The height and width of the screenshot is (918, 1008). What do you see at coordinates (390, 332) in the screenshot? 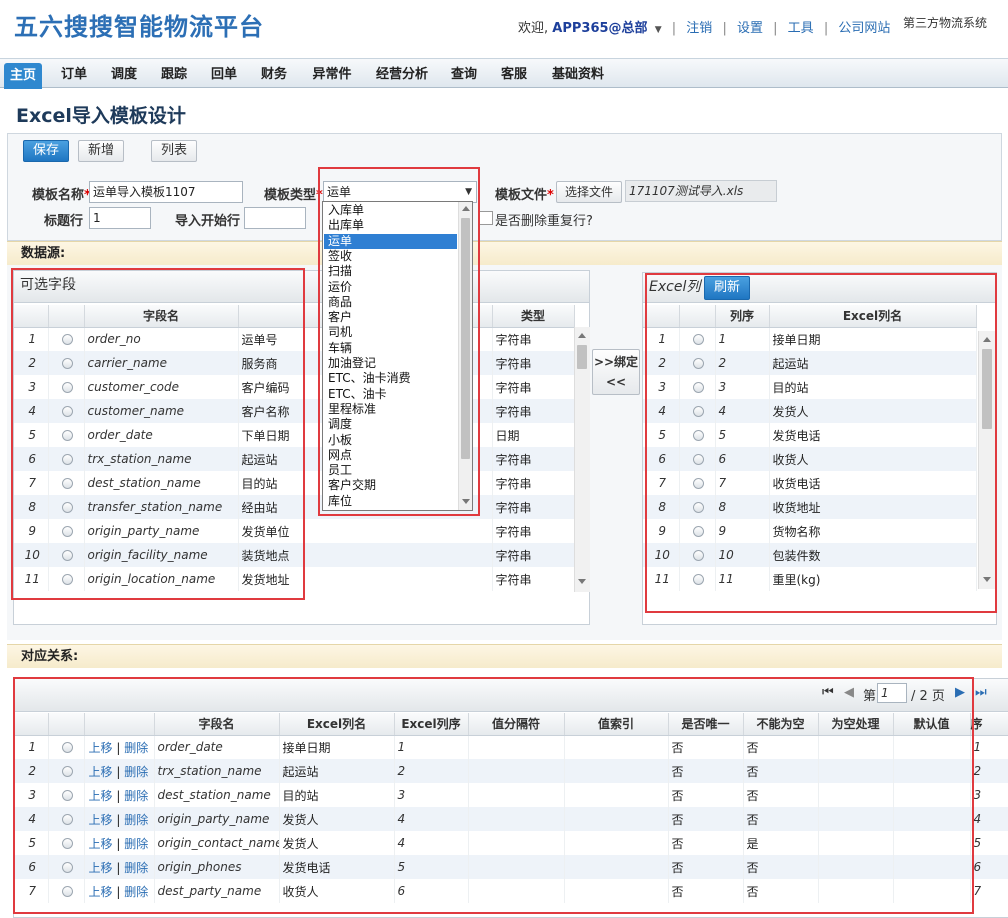
I see `dropdown-option: 司机` at bounding box center [390, 332].